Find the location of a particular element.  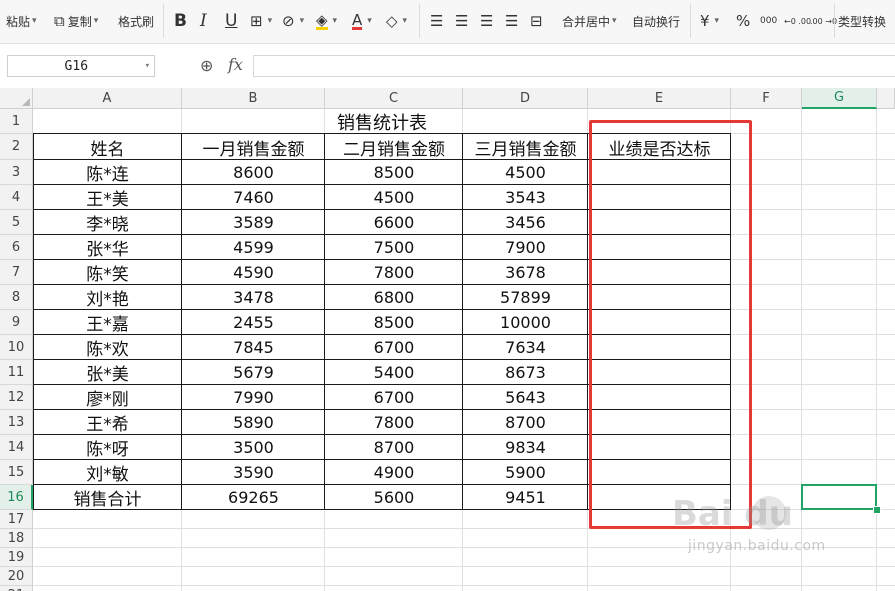

data-cell: 6700 is located at coordinates (394, 397).